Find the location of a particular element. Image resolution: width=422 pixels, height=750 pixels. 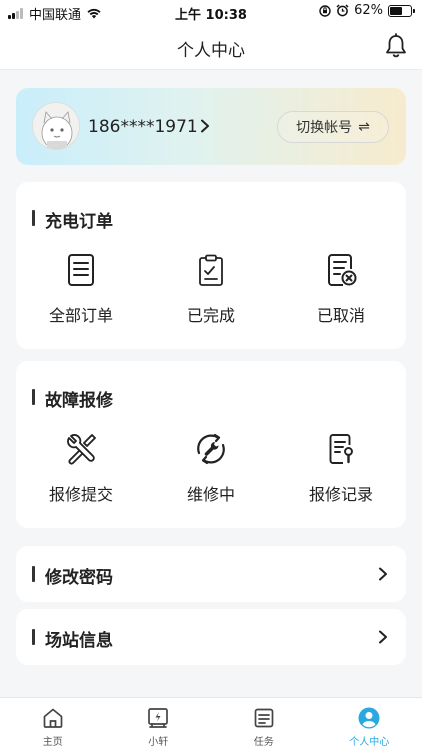

home-icon is located at coordinates (53, 718).